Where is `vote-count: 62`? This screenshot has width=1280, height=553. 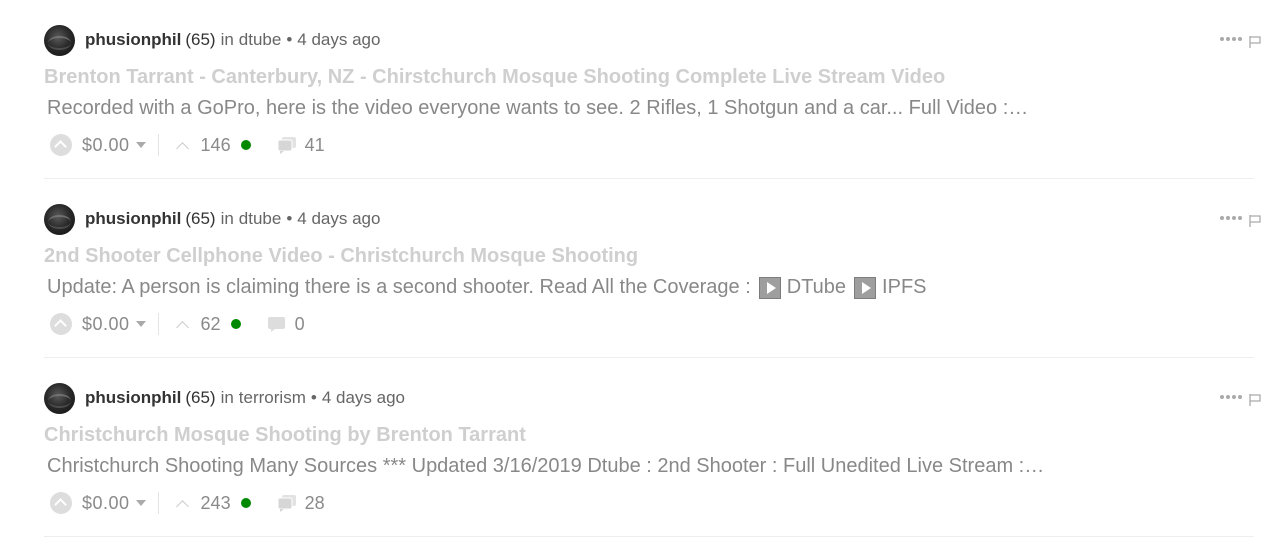
vote-count: 62 is located at coordinates (211, 324).